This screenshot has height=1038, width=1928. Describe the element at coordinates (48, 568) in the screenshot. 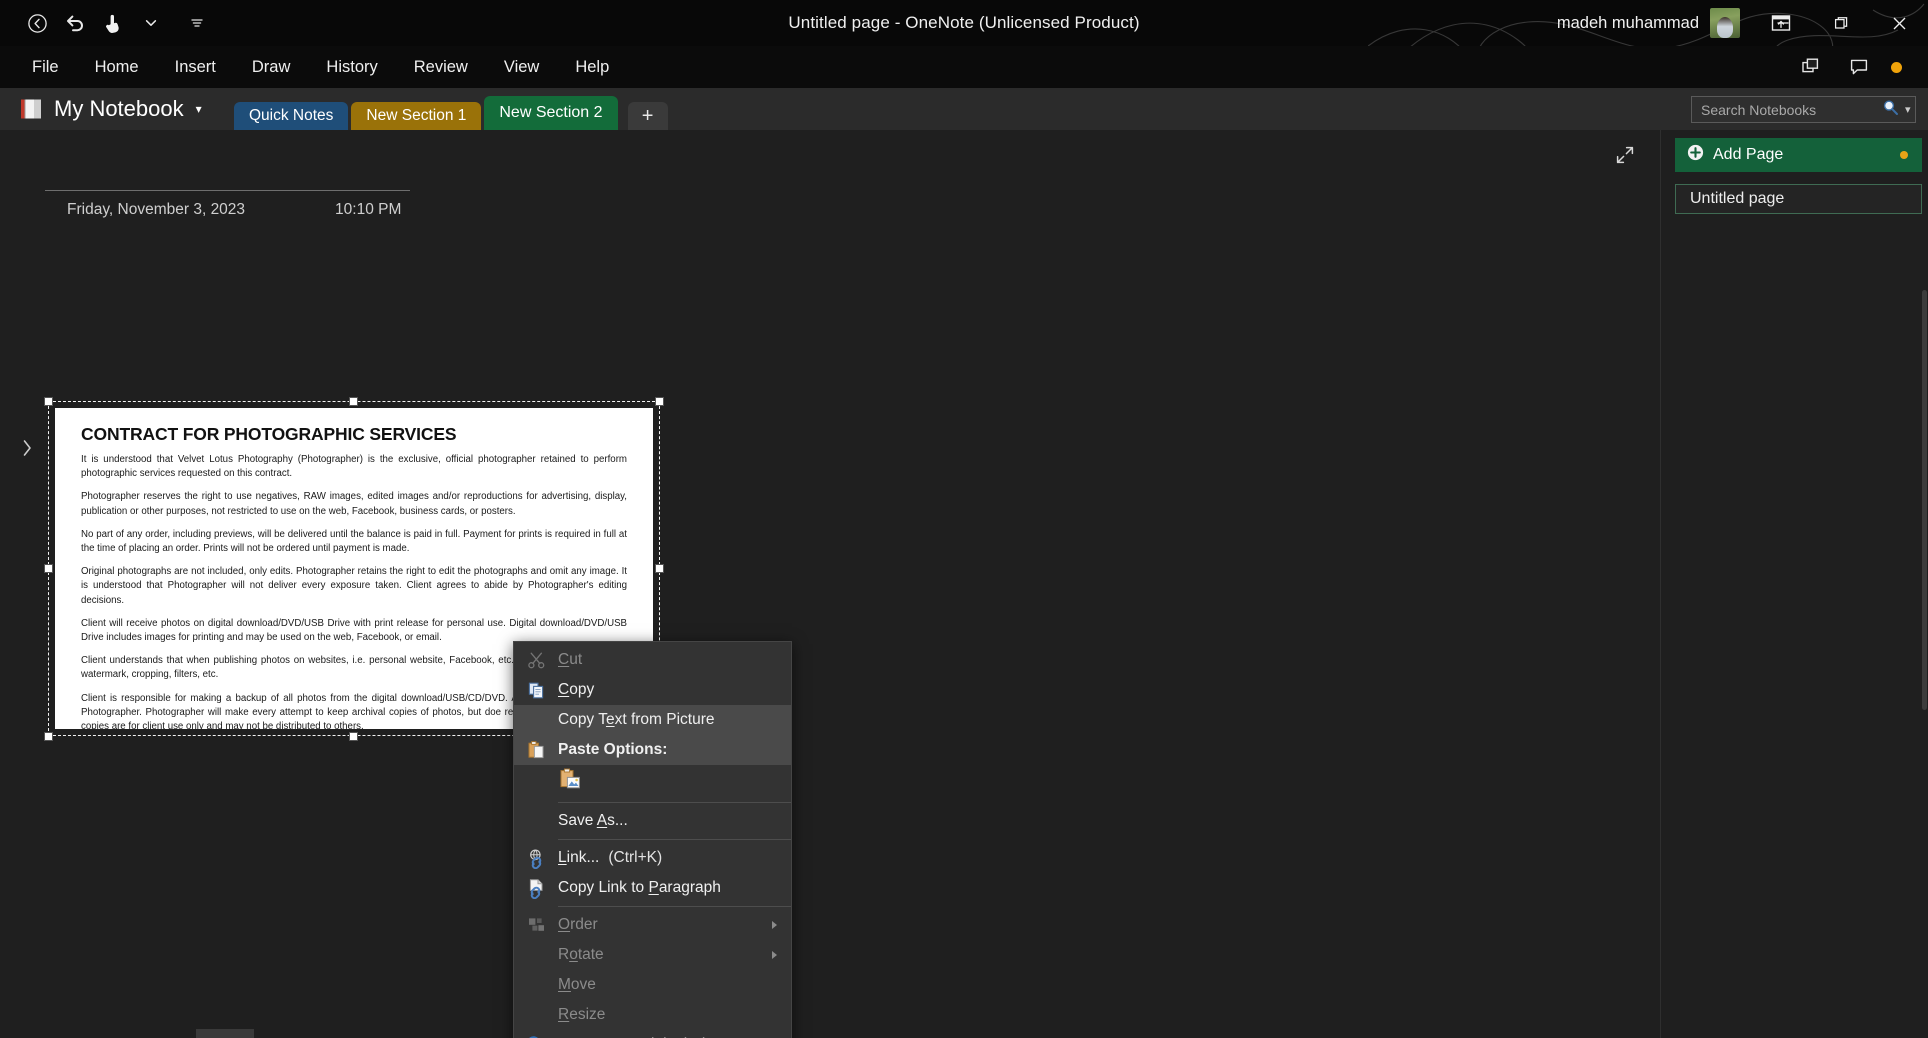

I see `resize-handle-middle-left` at that location.